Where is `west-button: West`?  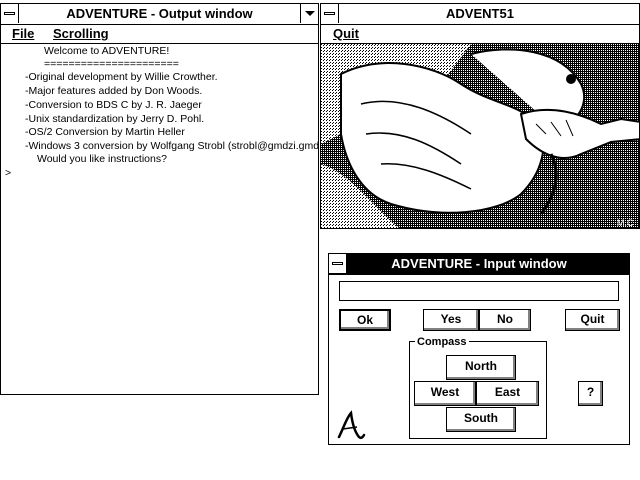 west-button: West is located at coordinates (445, 393).